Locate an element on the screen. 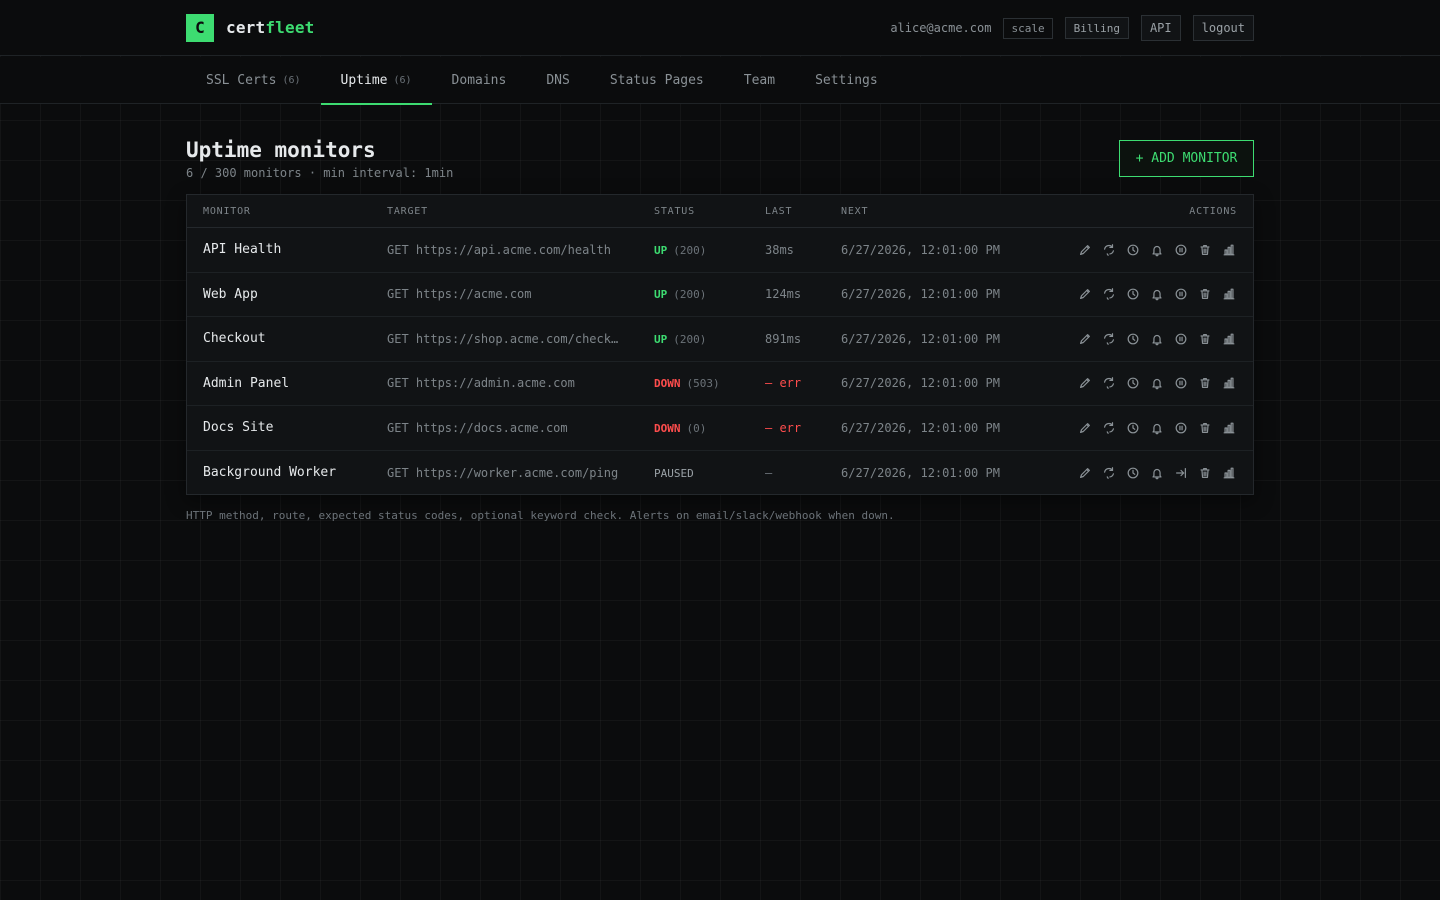 The width and height of the screenshot is (1440, 900). tab-dns: DNS is located at coordinates (557, 80).